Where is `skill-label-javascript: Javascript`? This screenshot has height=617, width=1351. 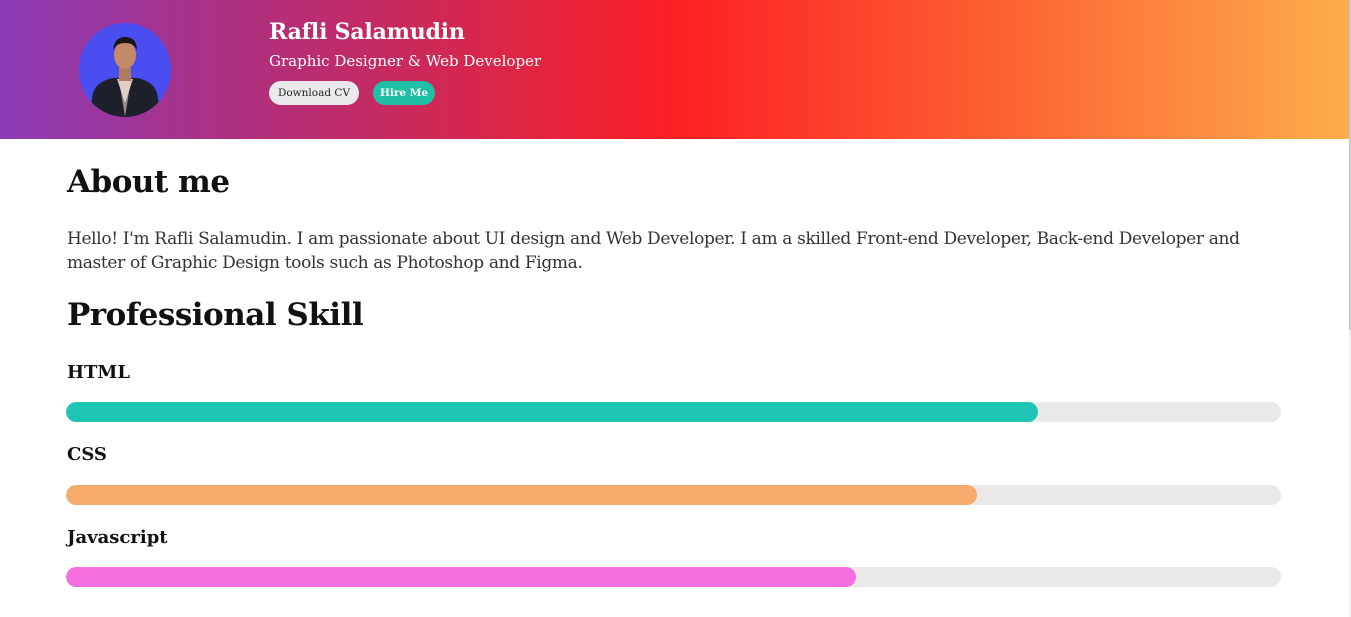
skill-label-javascript: Javascript is located at coordinates (117, 537).